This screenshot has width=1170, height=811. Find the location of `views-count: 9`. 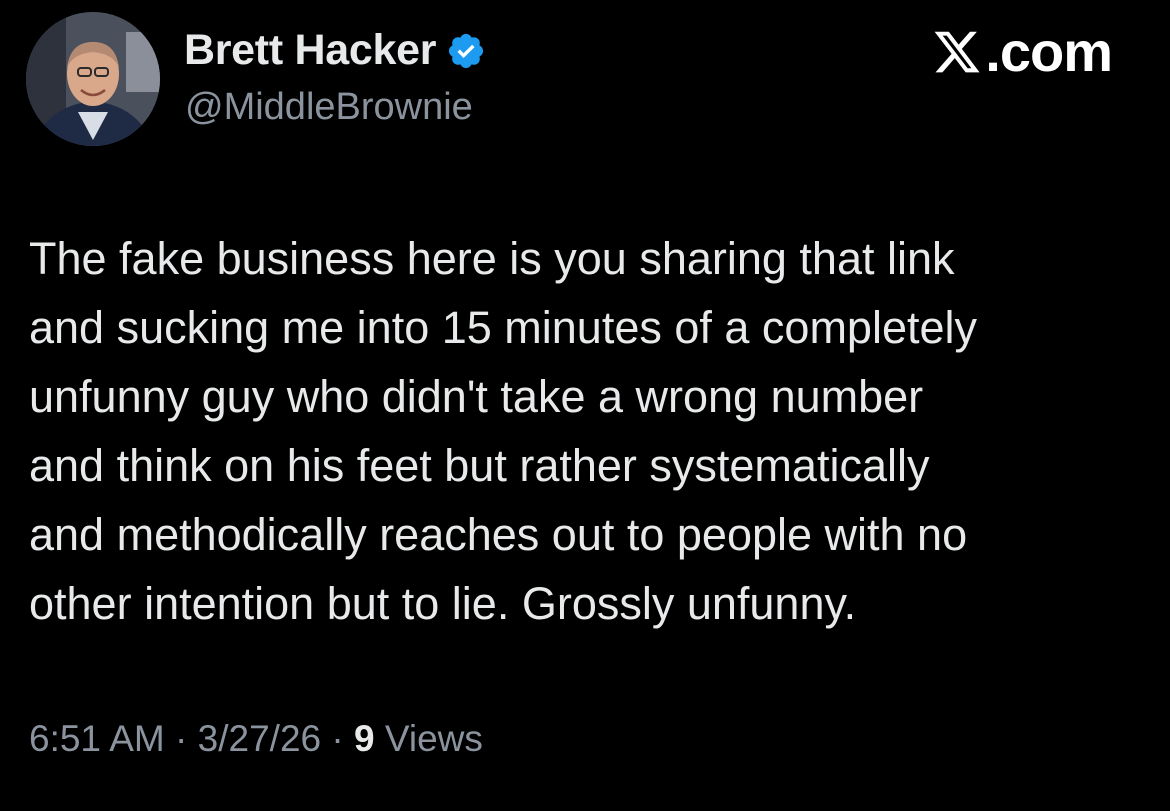

views-count: 9 is located at coordinates (364, 738).